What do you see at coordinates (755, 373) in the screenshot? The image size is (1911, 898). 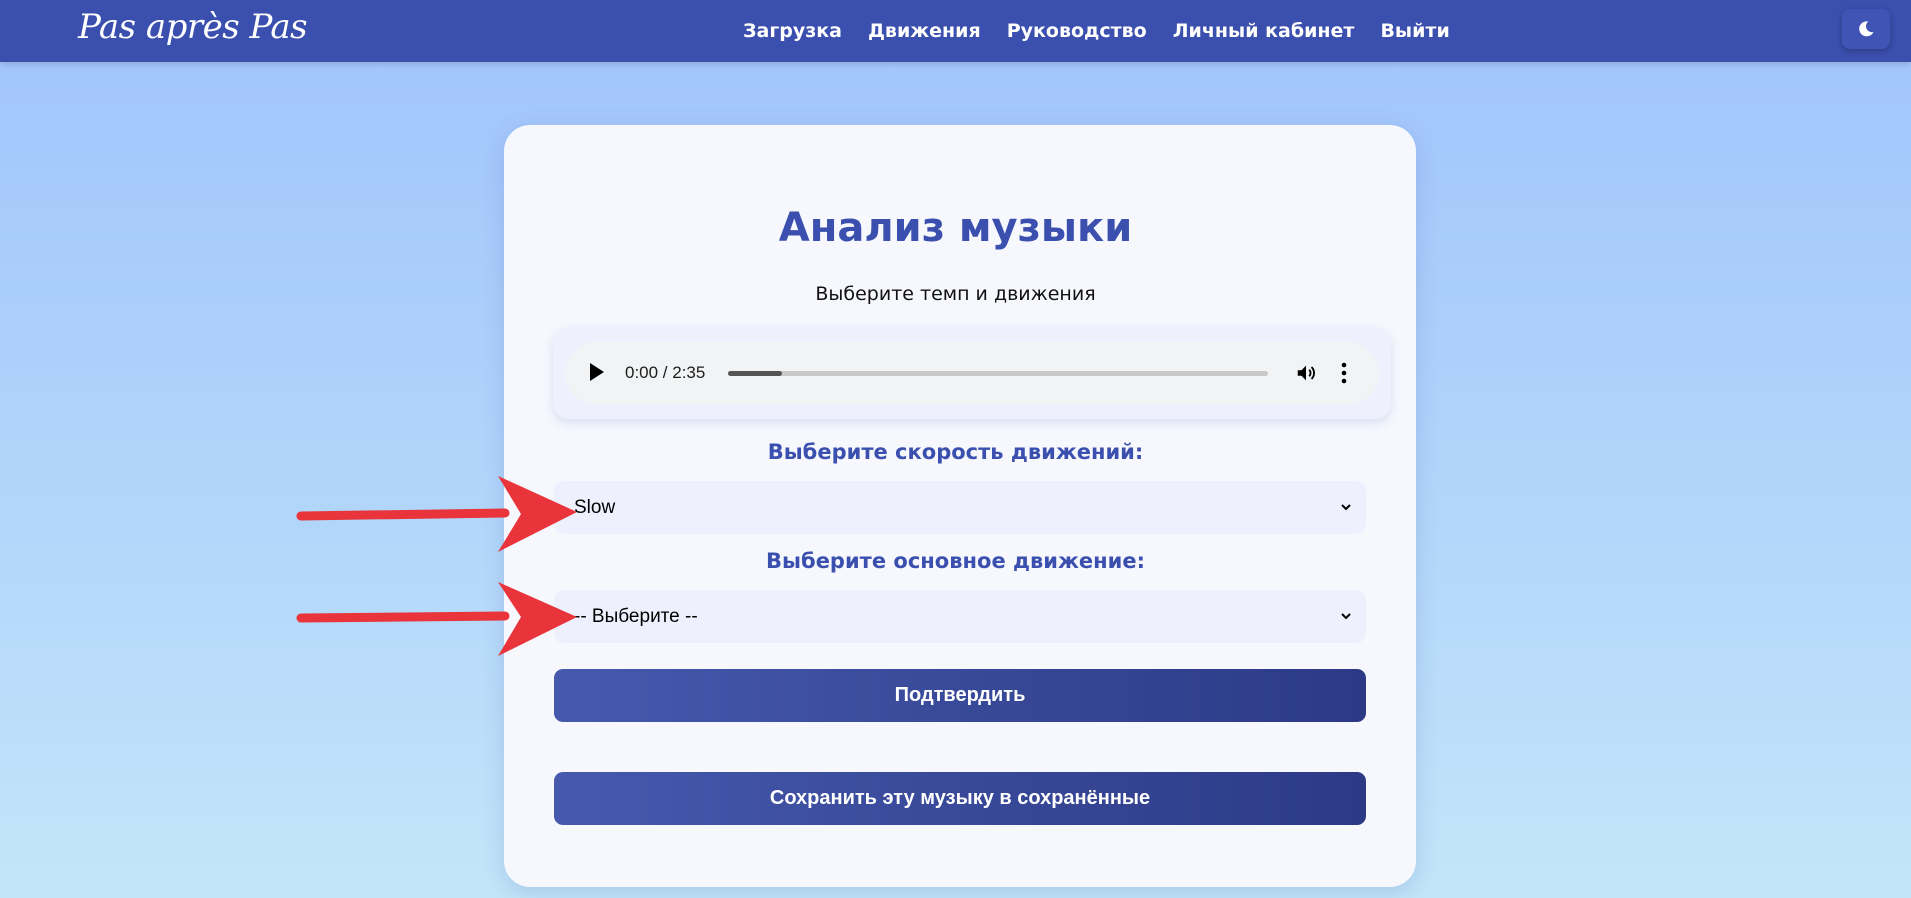 I see `audio-progress-fill` at bounding box center [755, 373].